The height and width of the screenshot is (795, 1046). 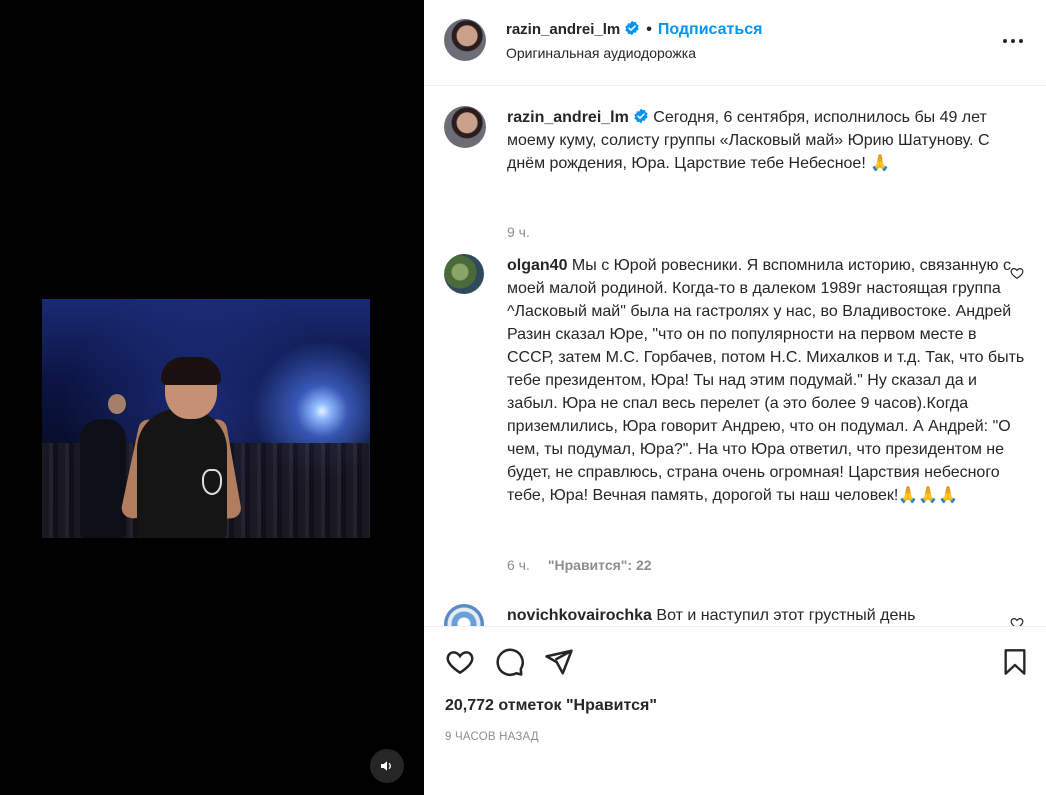 I want to click on speaker-icon, so click(x=386, y=766).